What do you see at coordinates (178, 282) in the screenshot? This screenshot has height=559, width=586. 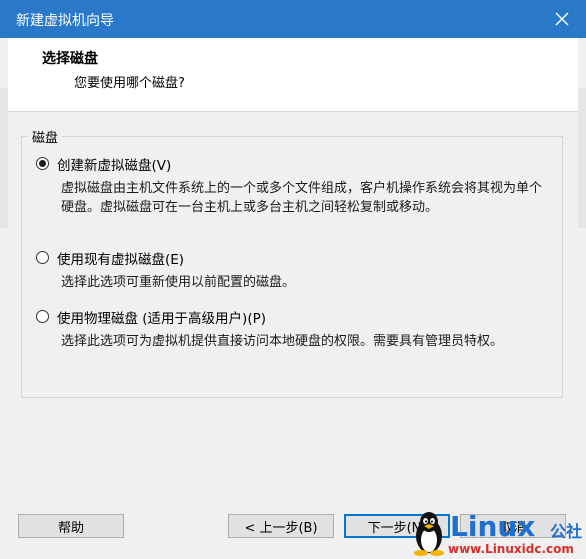 I see `option-description: 选择此选项可重新使用以前配置的磁盘。` at bounding box center [178, 282].